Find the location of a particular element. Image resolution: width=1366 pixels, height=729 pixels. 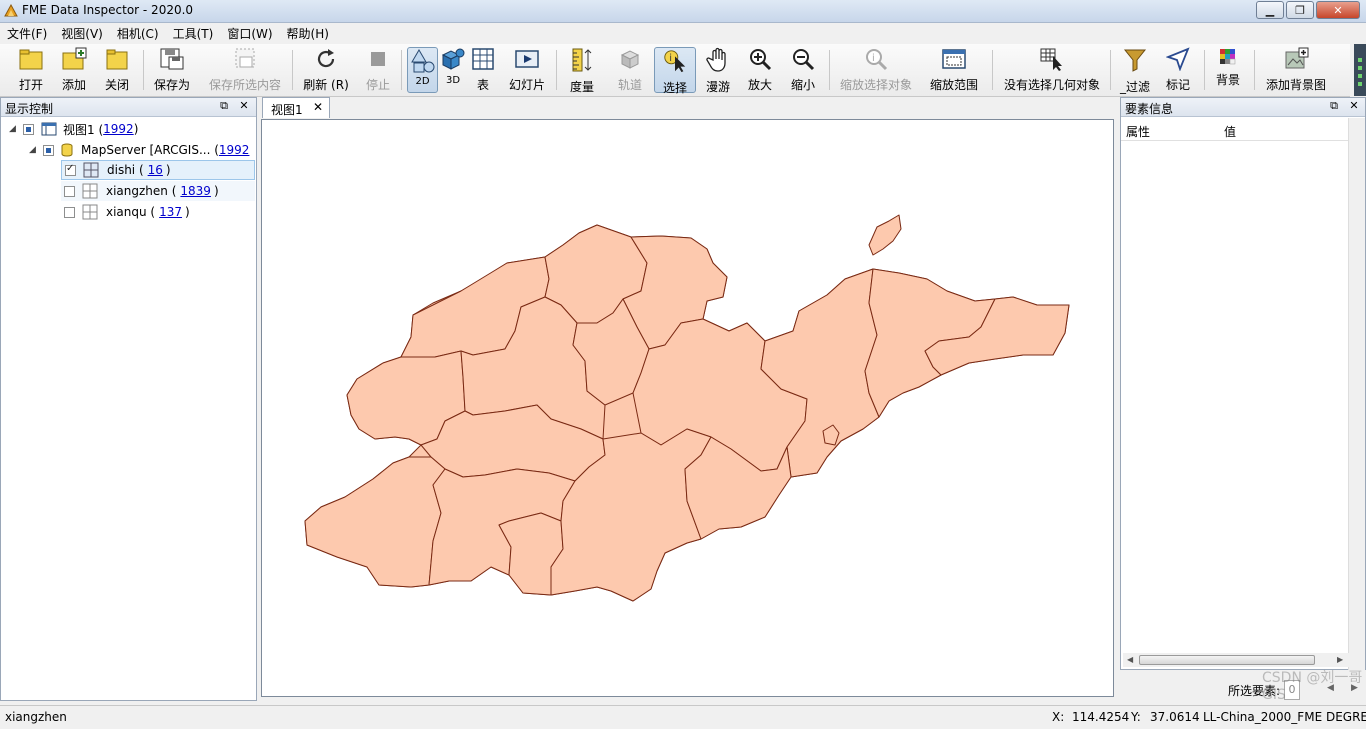

restore-button: ❐ is located at coordinates (1300, 10).